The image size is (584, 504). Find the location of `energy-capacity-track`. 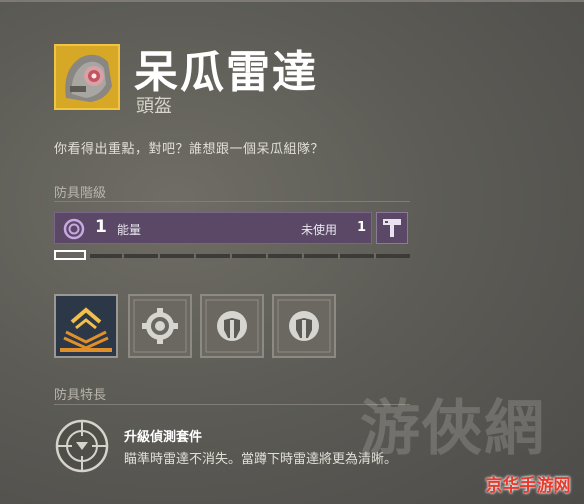

energy-capacity-track is located at coordinates (232, 256).